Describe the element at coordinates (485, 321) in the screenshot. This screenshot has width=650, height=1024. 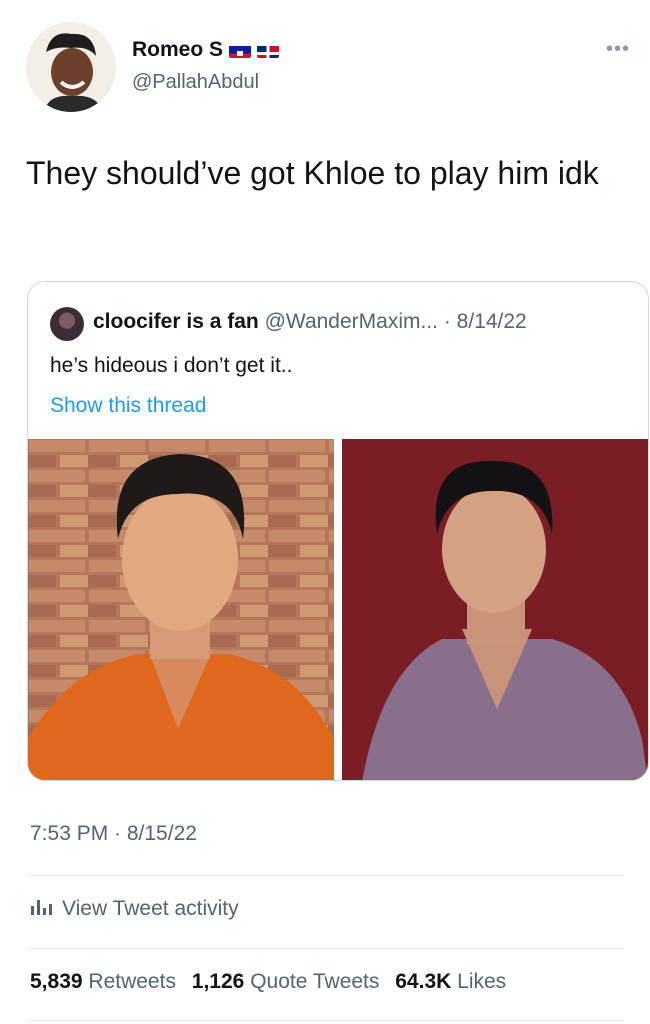
I see `quoted-tweet-date: · 8/14/22` at that location.